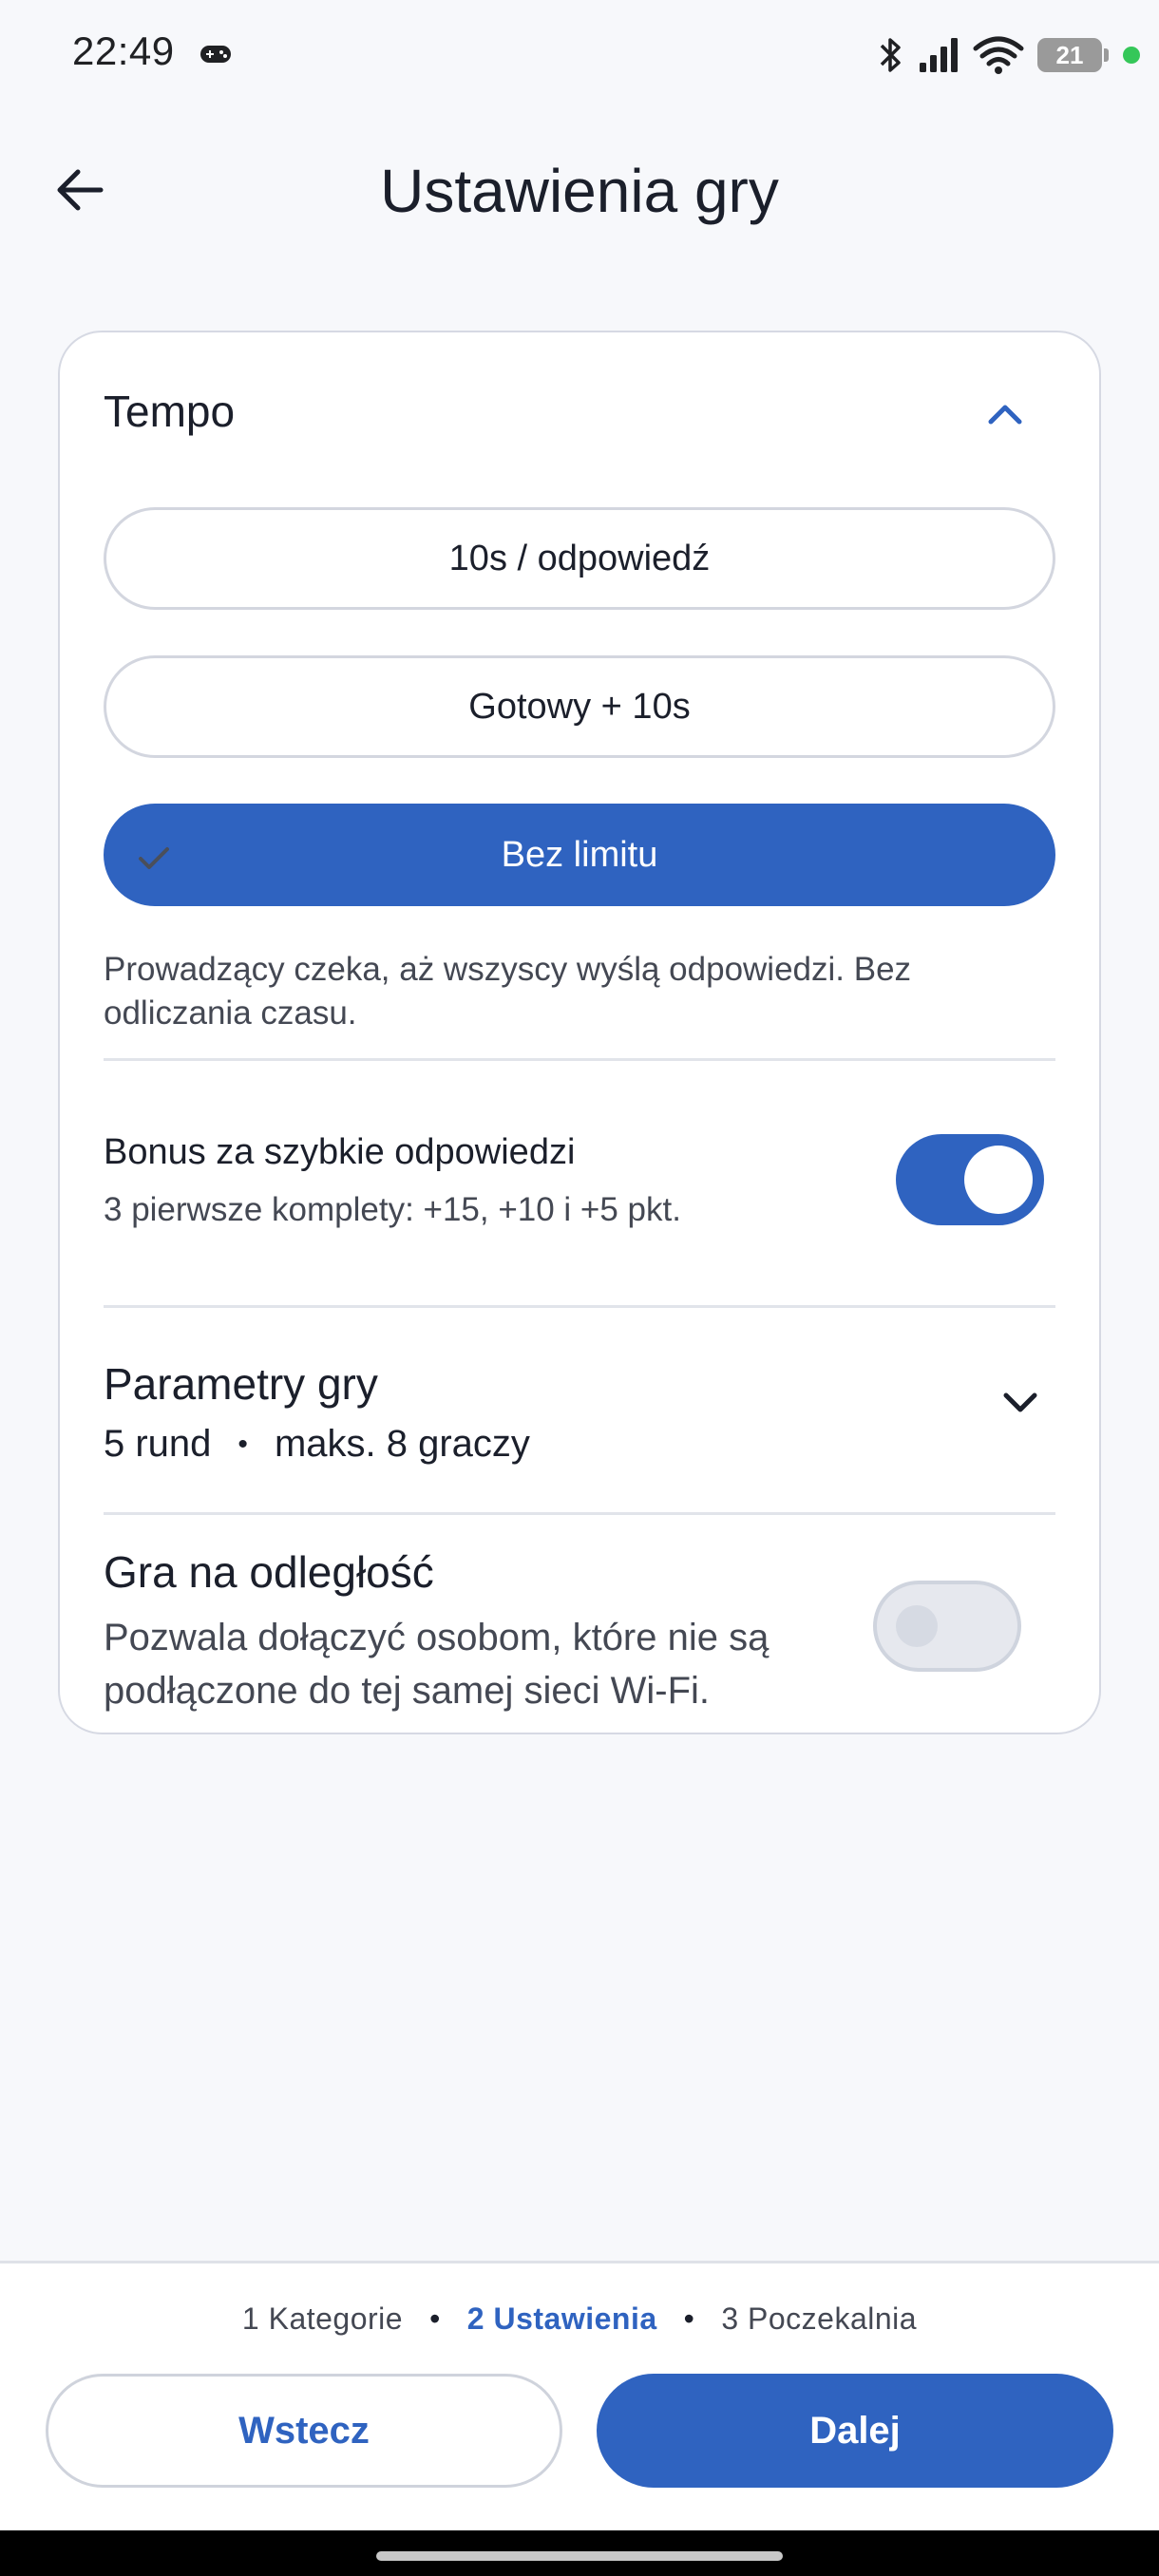 Image resolution: width=1159 pixels, height=2576 pixels. I want to click on tempo-option-10s: 10s / odpowiedź, so click(579, 558).